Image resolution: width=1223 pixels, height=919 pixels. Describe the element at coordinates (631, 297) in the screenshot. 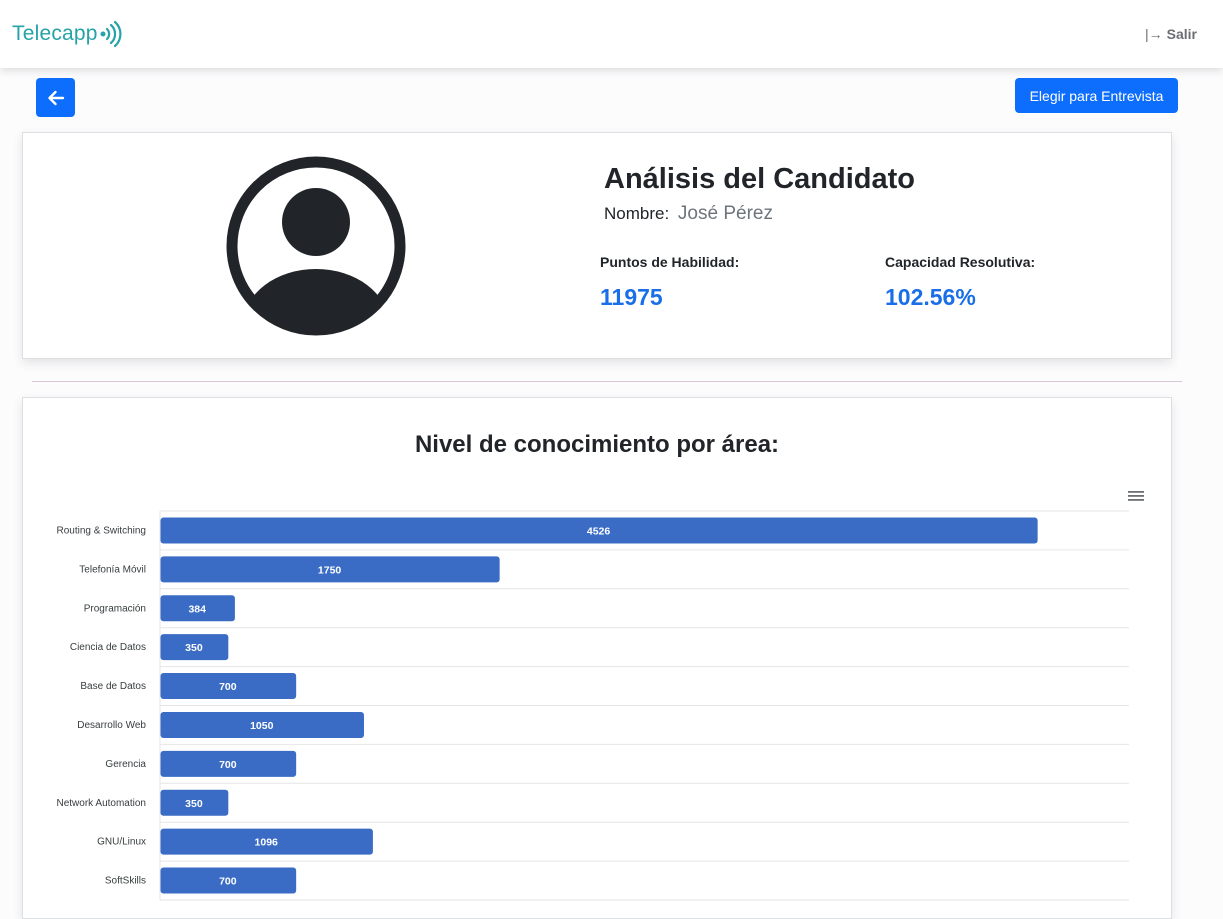

I see `skill-points-value: 11975` at that location.